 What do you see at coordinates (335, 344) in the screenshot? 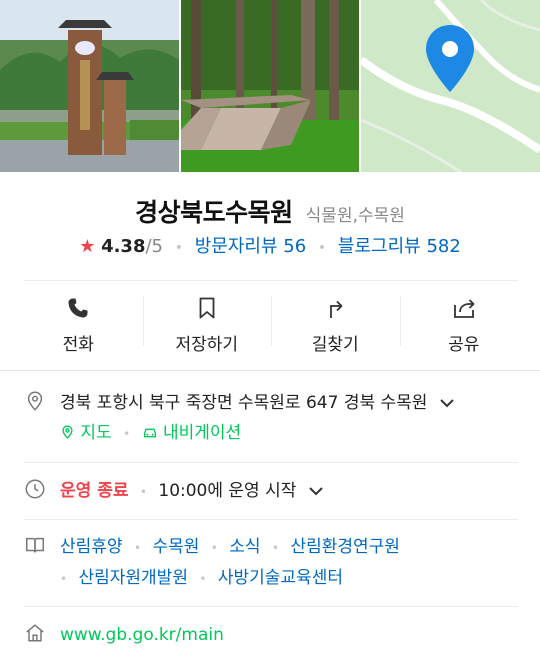
I see `directions-label: 길찾기` at bounding box center [335, 344].